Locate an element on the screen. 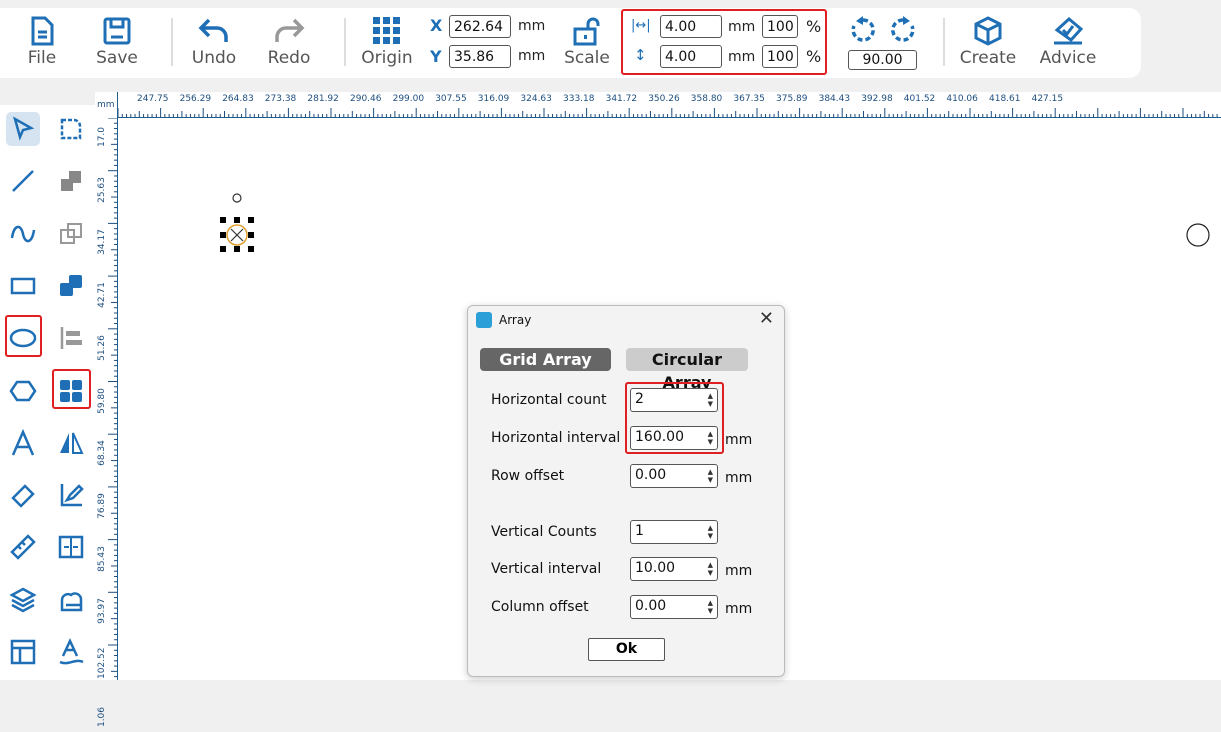  height-icon: ↕ is located at coordinates (640, 55).